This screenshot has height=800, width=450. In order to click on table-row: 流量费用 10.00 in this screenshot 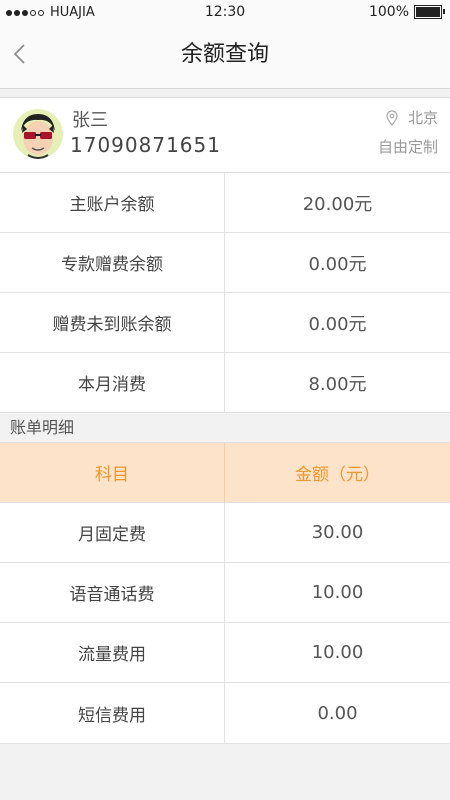, I will do `click(225, 653)`.